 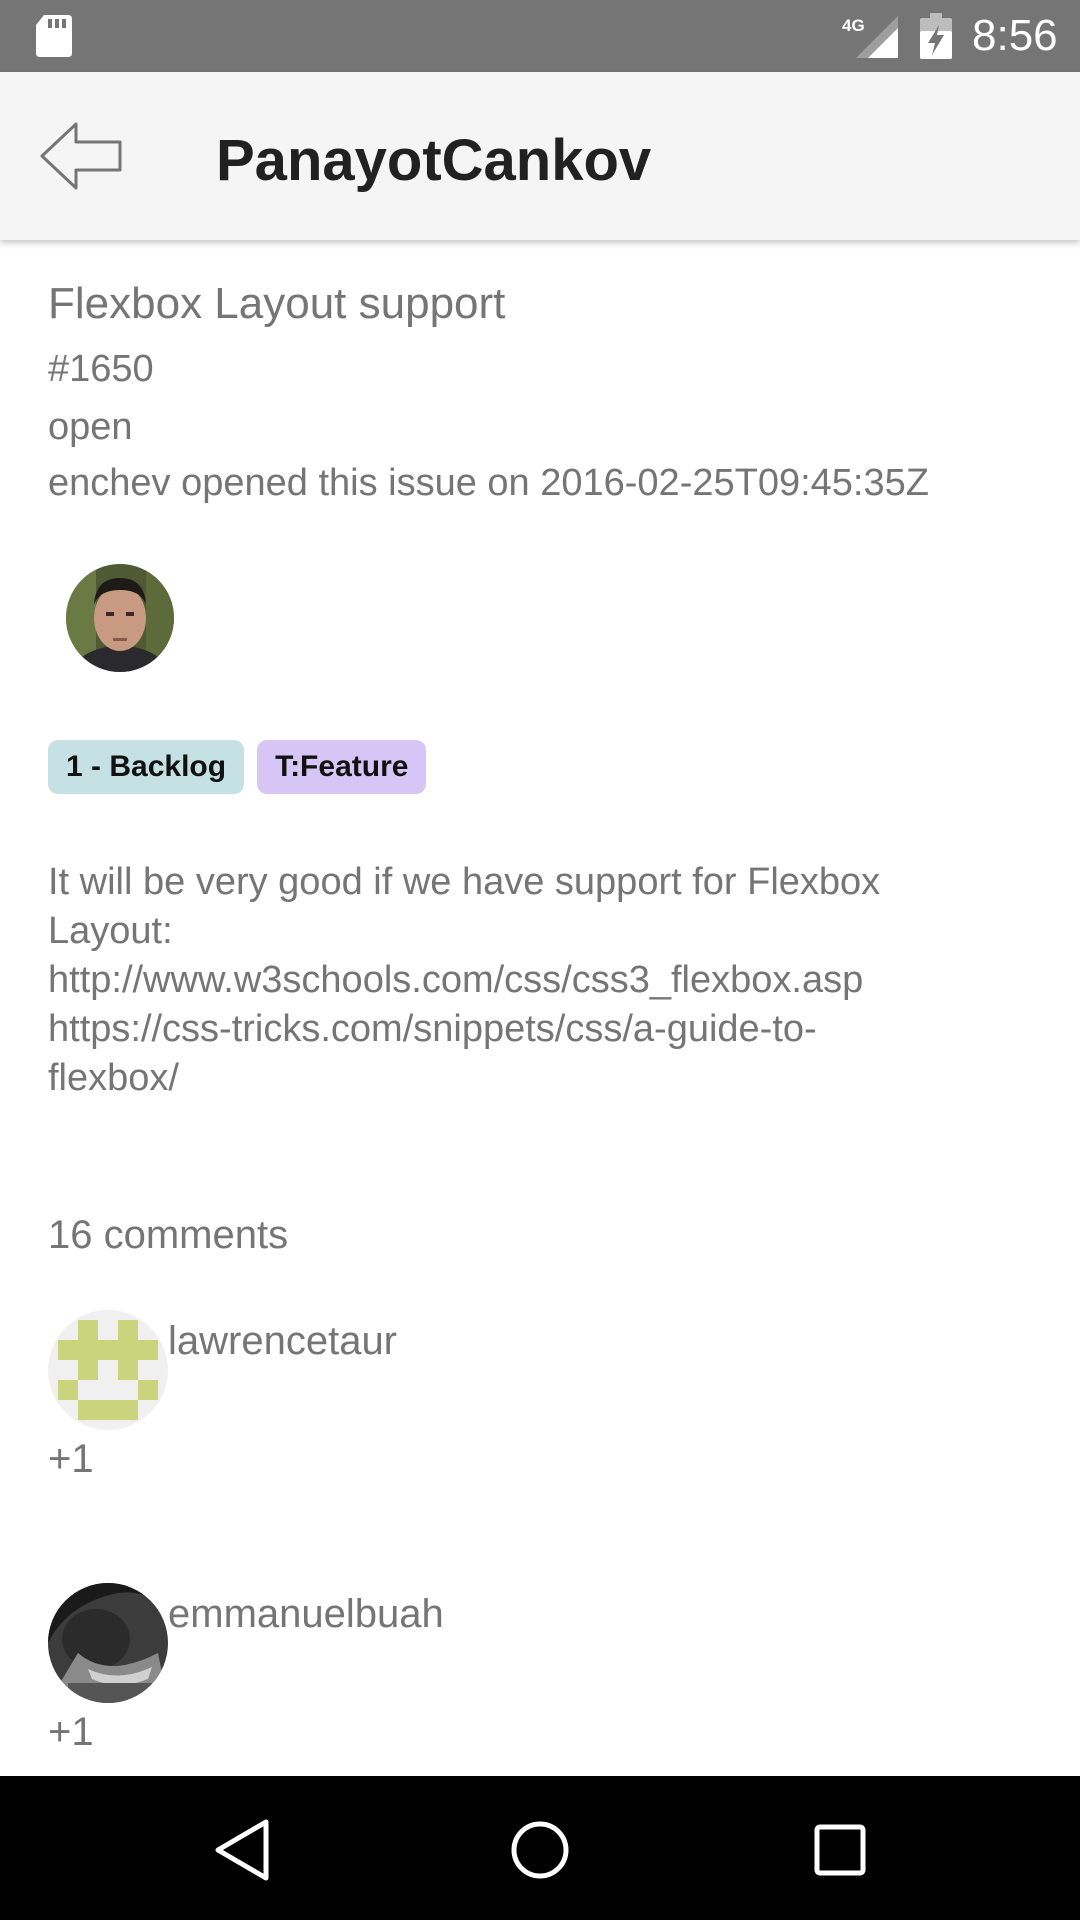 What do you see at coordinates (277, 303) in the screenshot?
I see `issue-title: Flexbox Layout support` at bounding box center [277, 303].